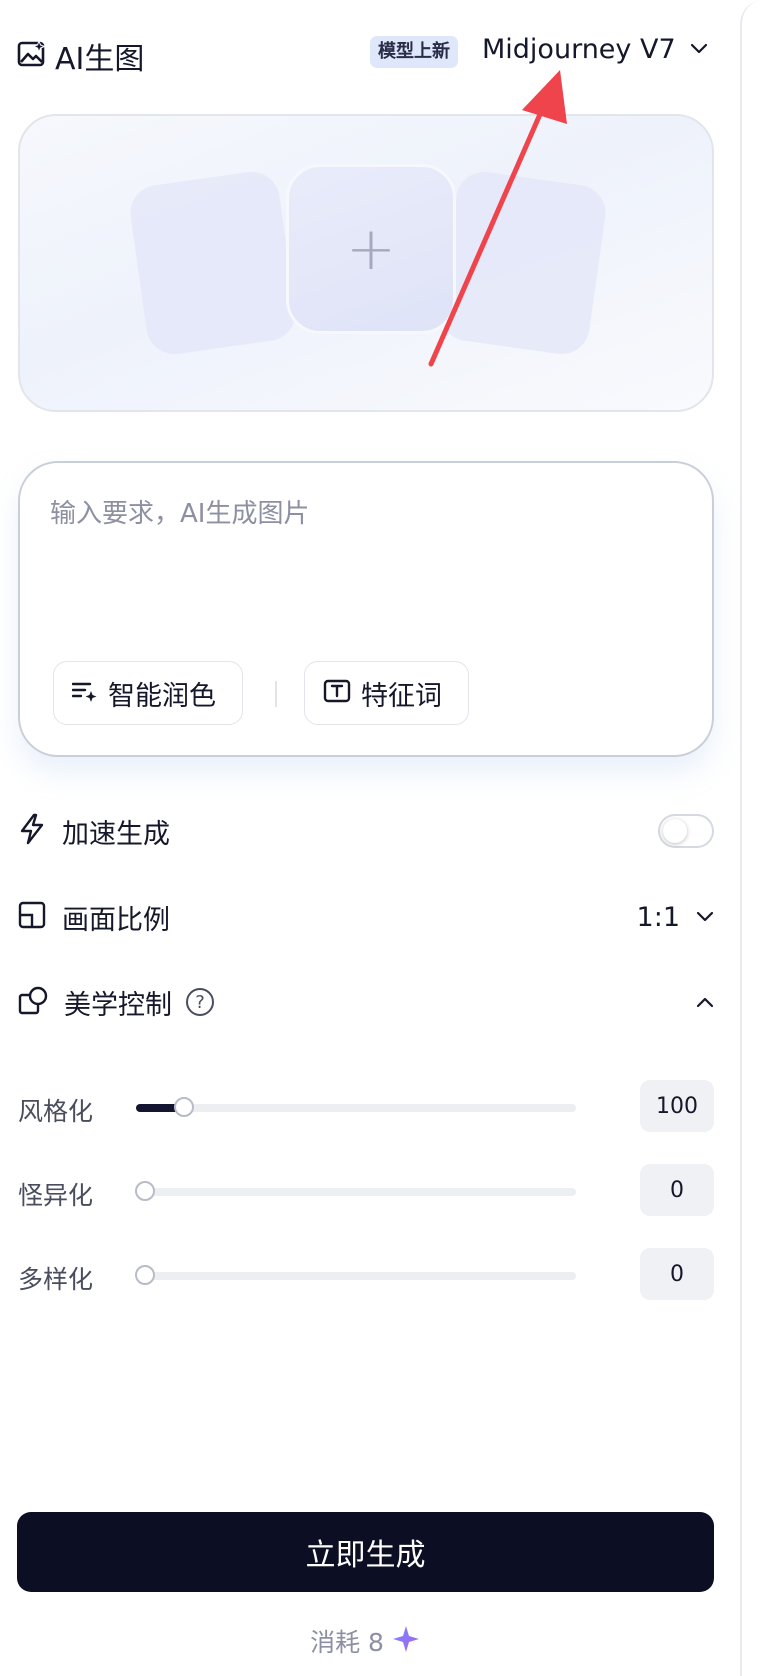 The width and height of the screenshot is (764, 1676). Describe the element at coordinates (84, 693) in the screenshot. I see `text-sparkle-icon` at that location.